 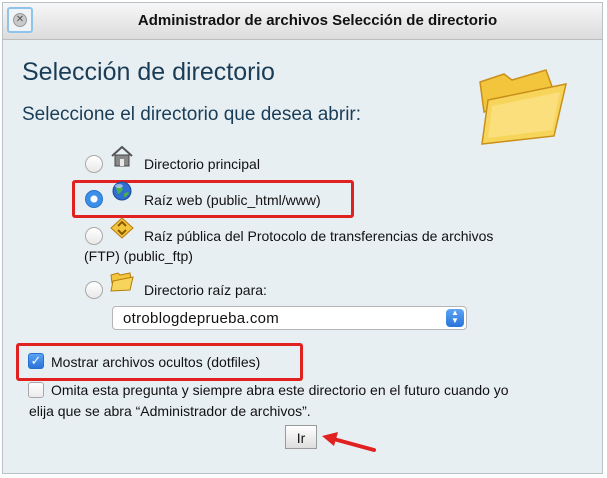 What do you see at coordinates (138, 256) in the screenshot?
I see `option-ftp-label-line2: (FTP) (public_ftp)` at bounding box center [138, 256].